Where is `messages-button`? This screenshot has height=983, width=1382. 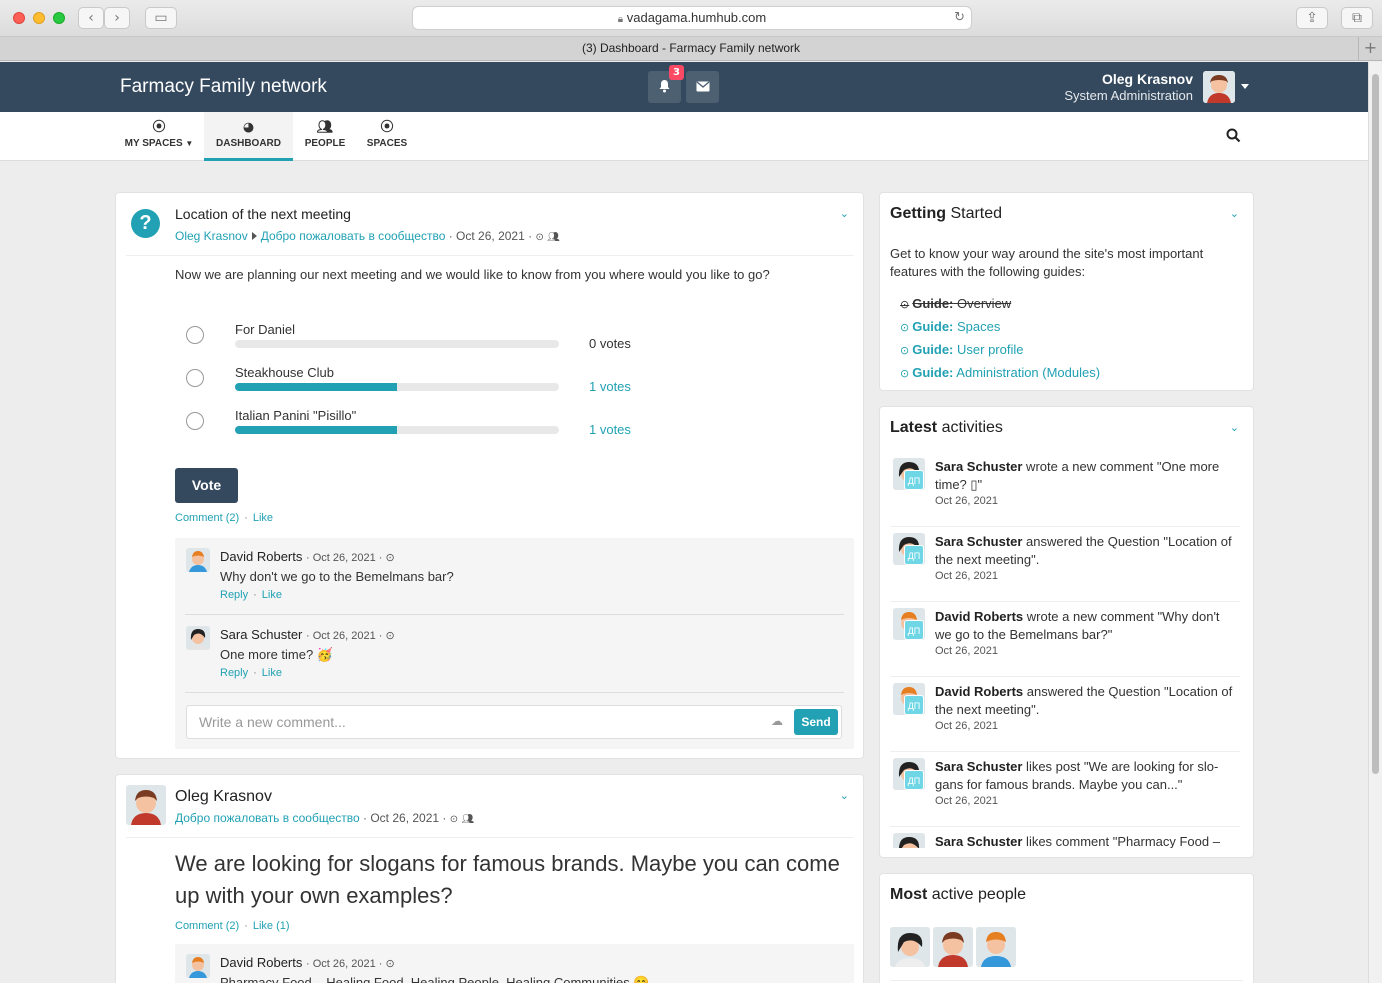 messages-button is located at coordinates (702, 87).